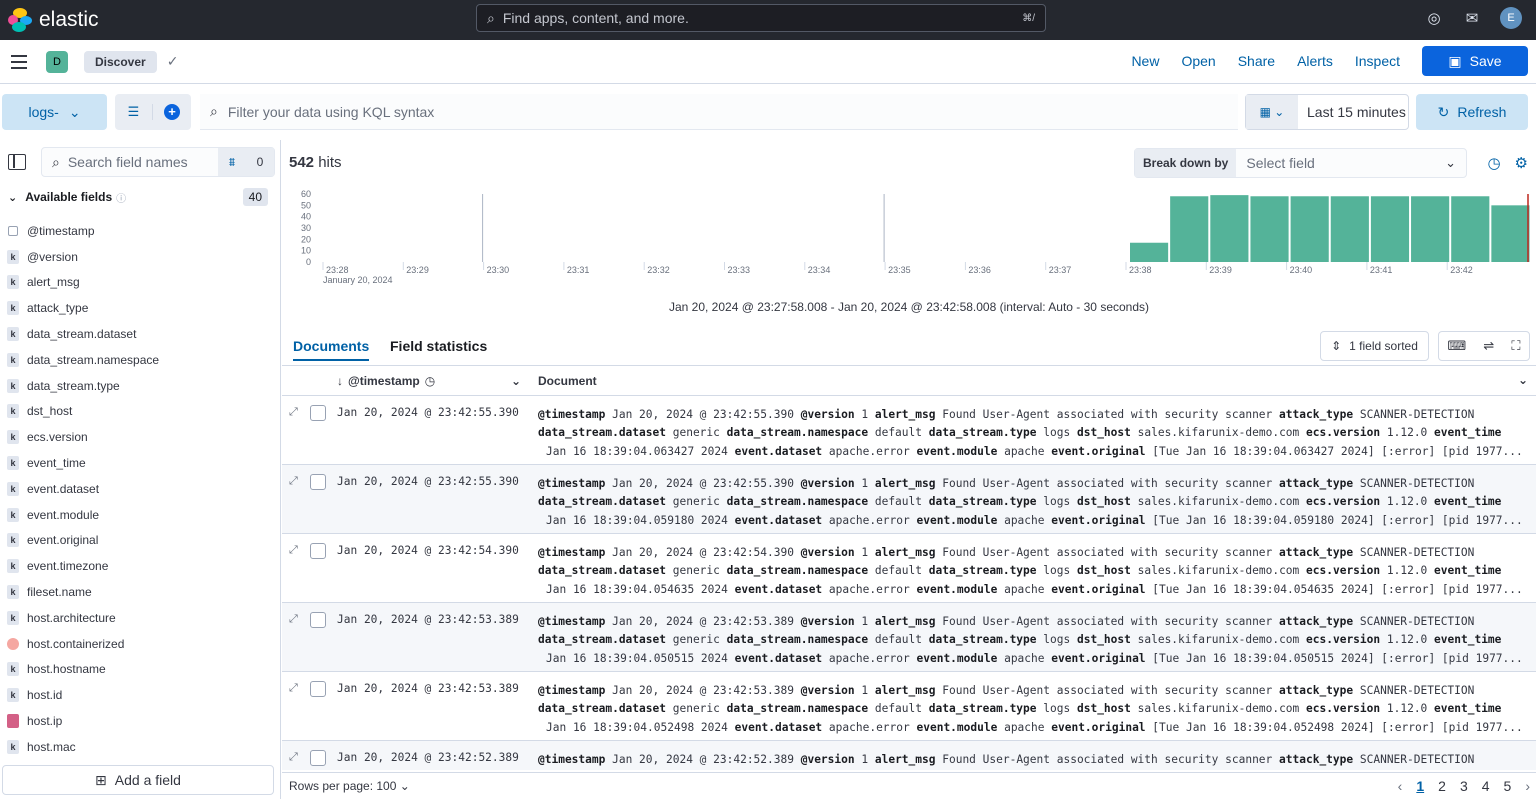 This screenshot has height=799, width=1536. What do you see at coordinates (57, 61) in the screenshot?
I see `space-avatar: D` at bounding box center [57, 61].